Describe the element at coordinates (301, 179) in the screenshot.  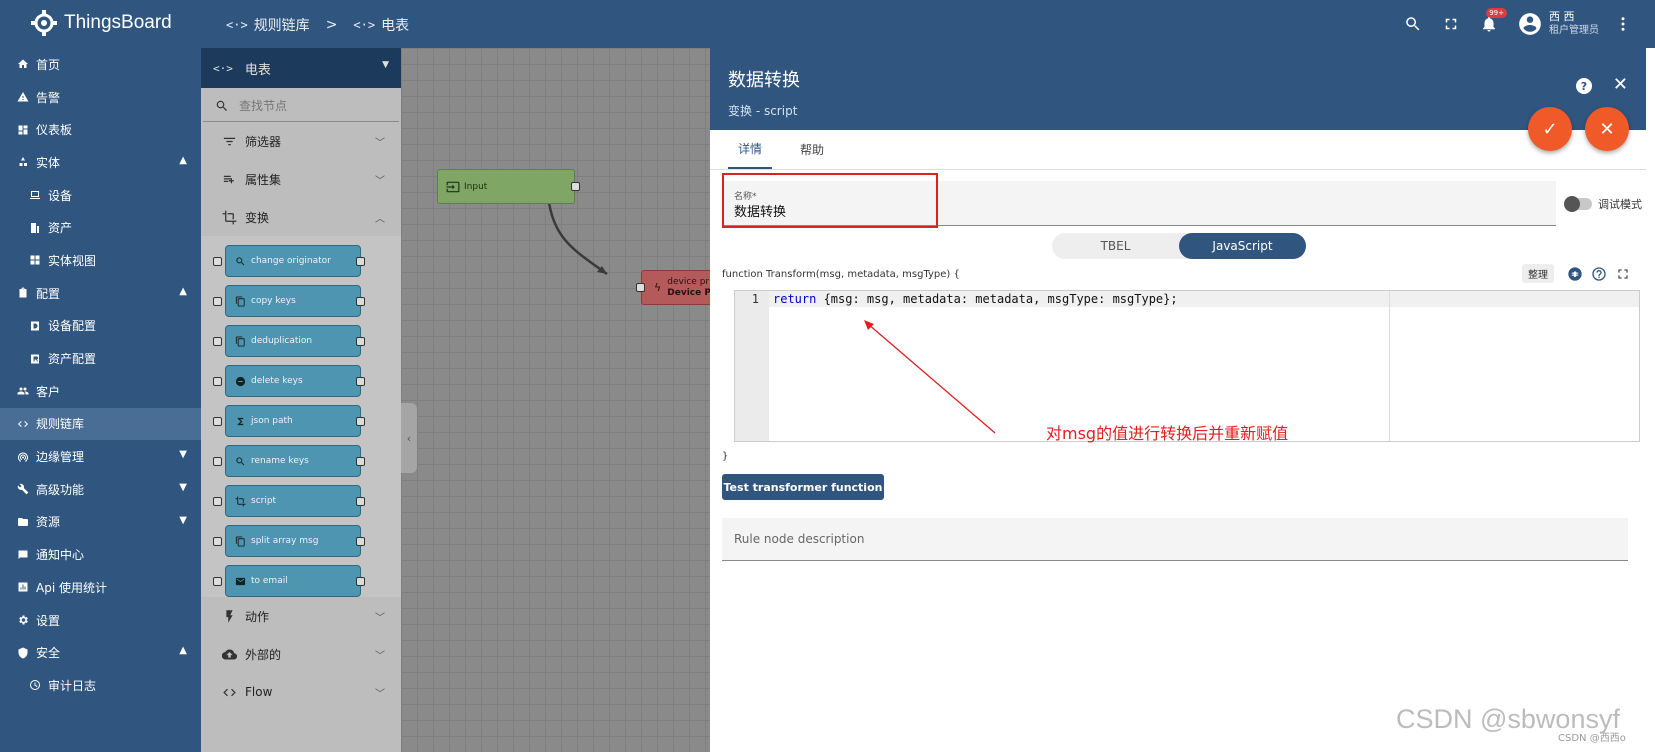
I see `library-section: 属性集 ﹀` at that location.